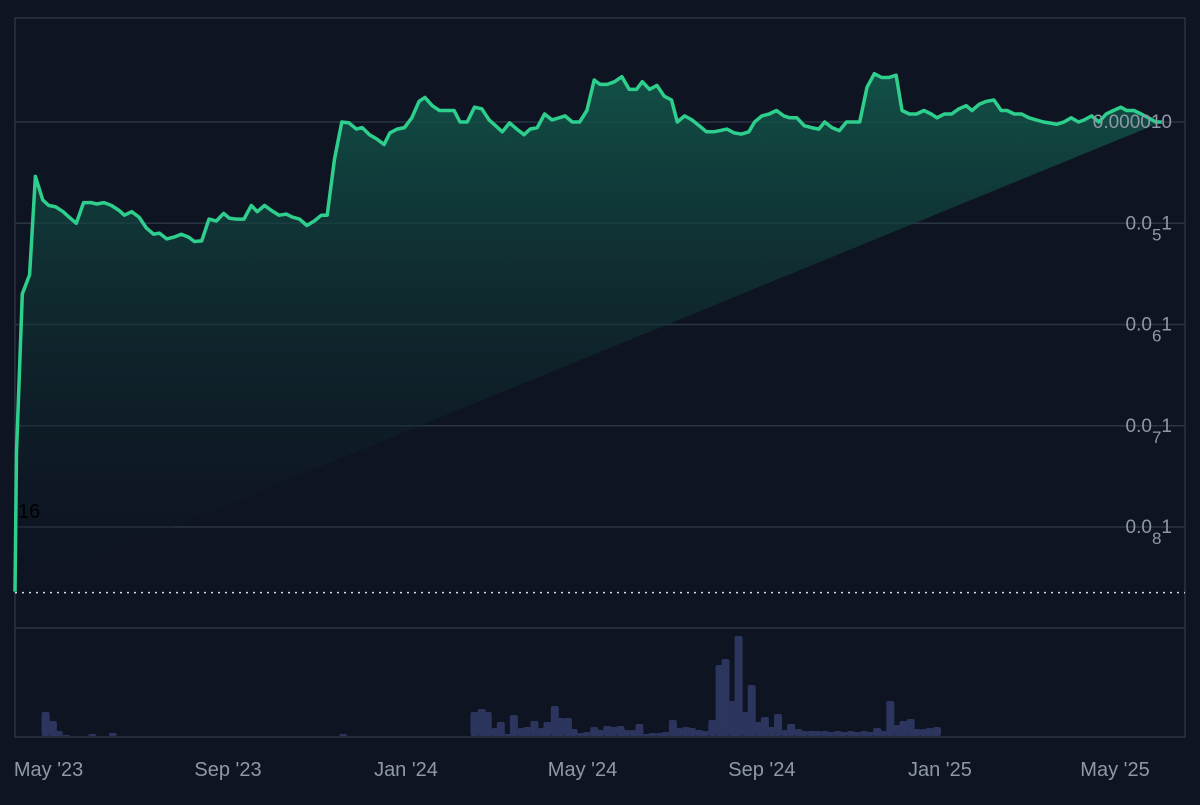 The height and width of the screenshot is (805, 1200). Describe the element at coordinates (29, 512) in the screenshot. I see `baseline-label: 16` at that location.